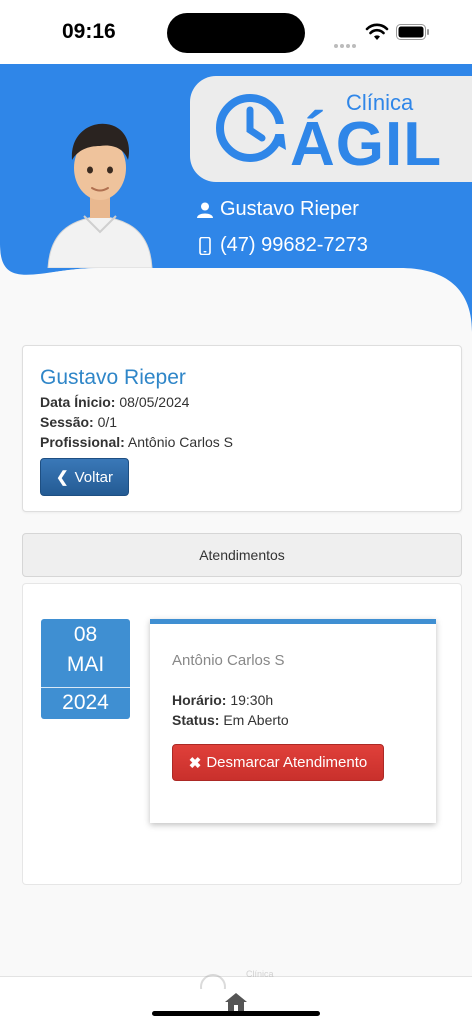  What do you see at coordinates (236, 1013) in the screenshot?
I see `home-indicator` at bounding box center [236, 1013].